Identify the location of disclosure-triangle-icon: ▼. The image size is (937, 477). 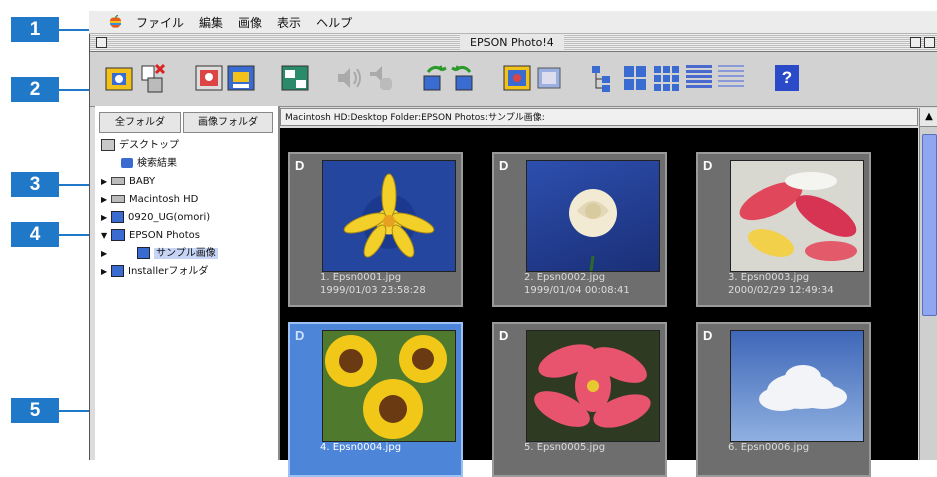
(106, 236).